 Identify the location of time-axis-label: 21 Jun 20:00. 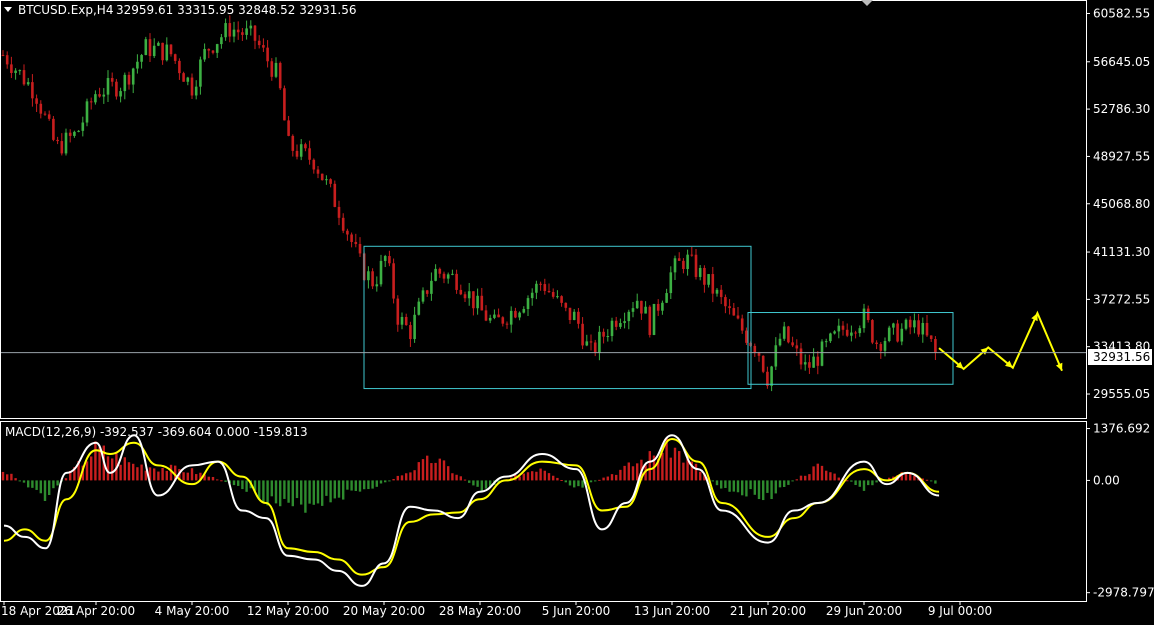
(768, 611).